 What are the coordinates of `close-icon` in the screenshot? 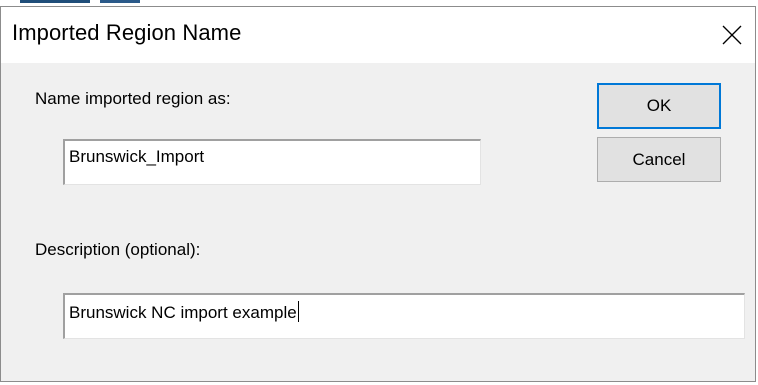 It's located at (732, 35).